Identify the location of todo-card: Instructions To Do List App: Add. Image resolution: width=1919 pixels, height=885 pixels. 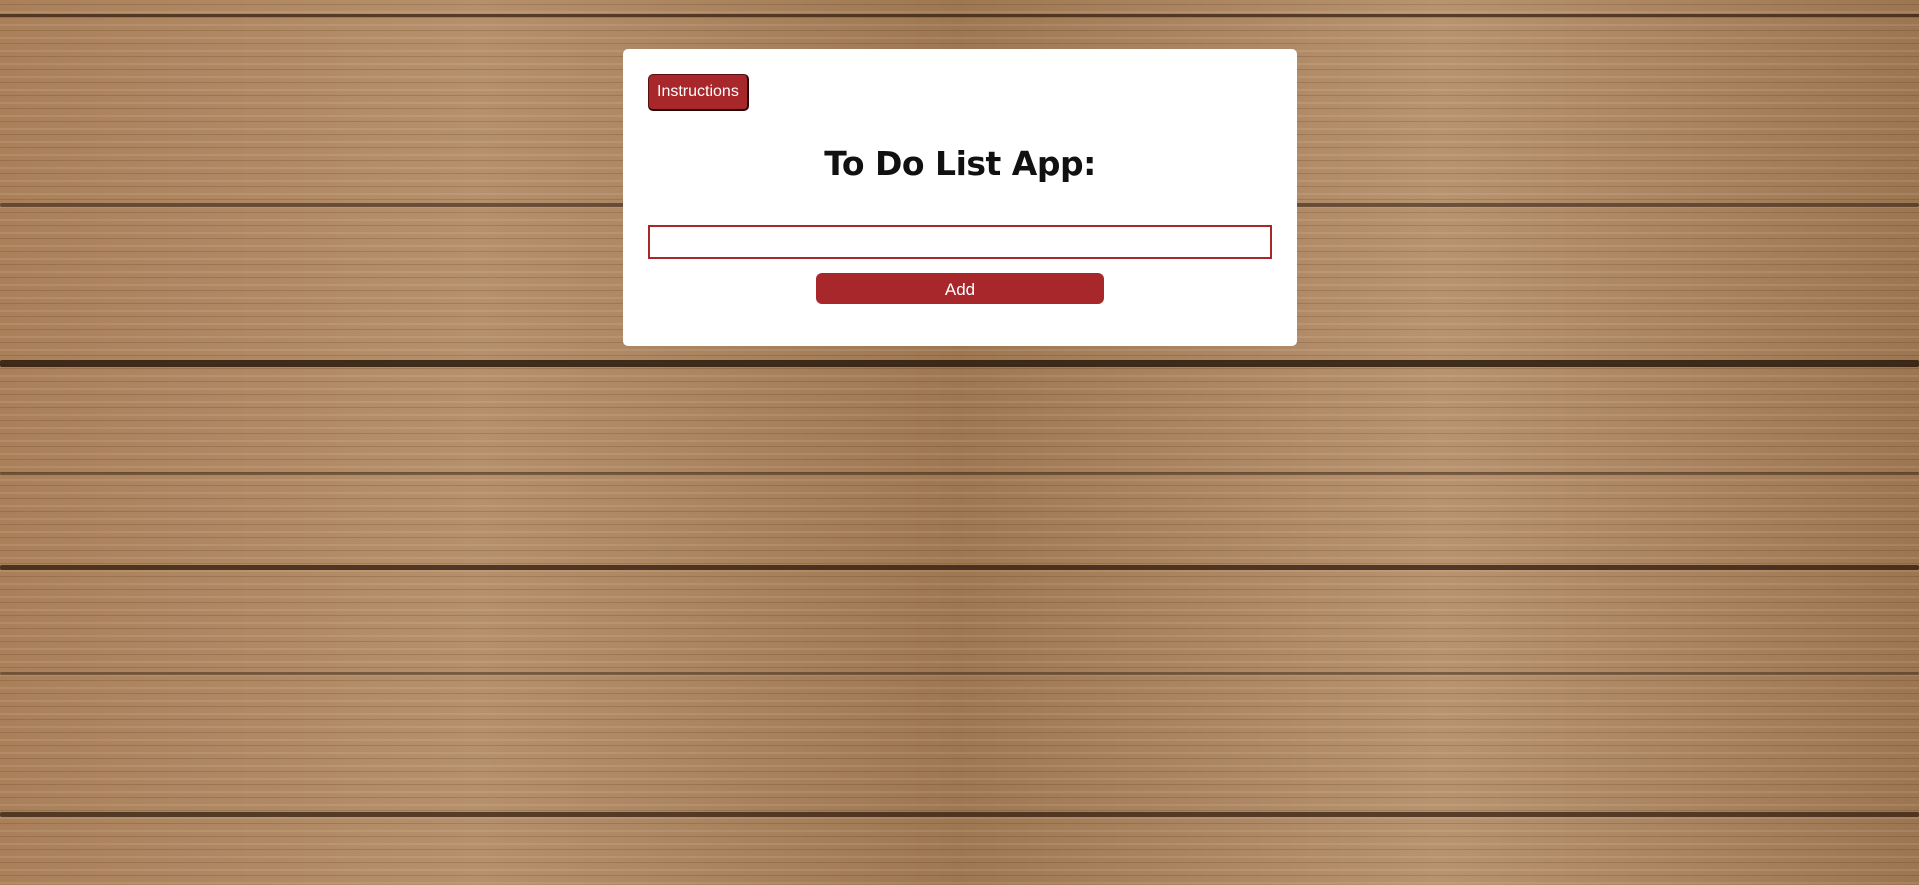
(960, 197).